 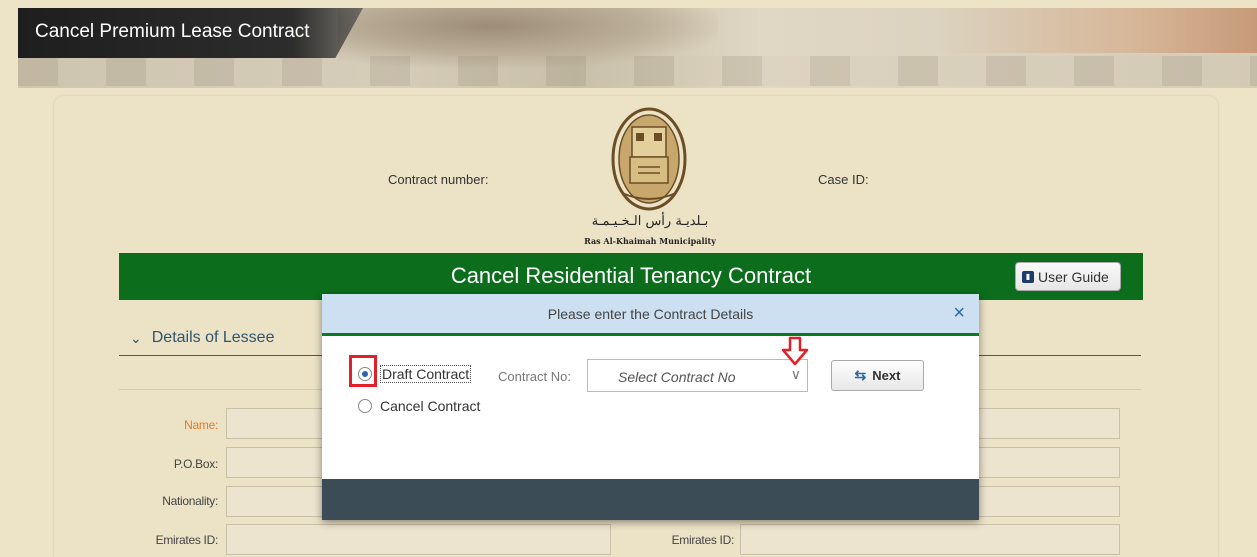 I want to click on form-title: Cancel Residential Tenancy Contract, so click(x=631, y=275).